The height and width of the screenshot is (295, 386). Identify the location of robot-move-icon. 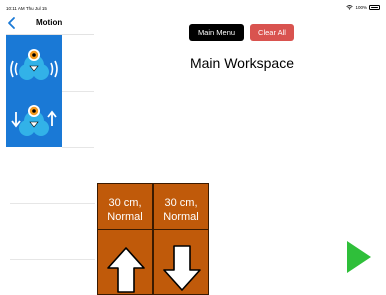
(34, 120).